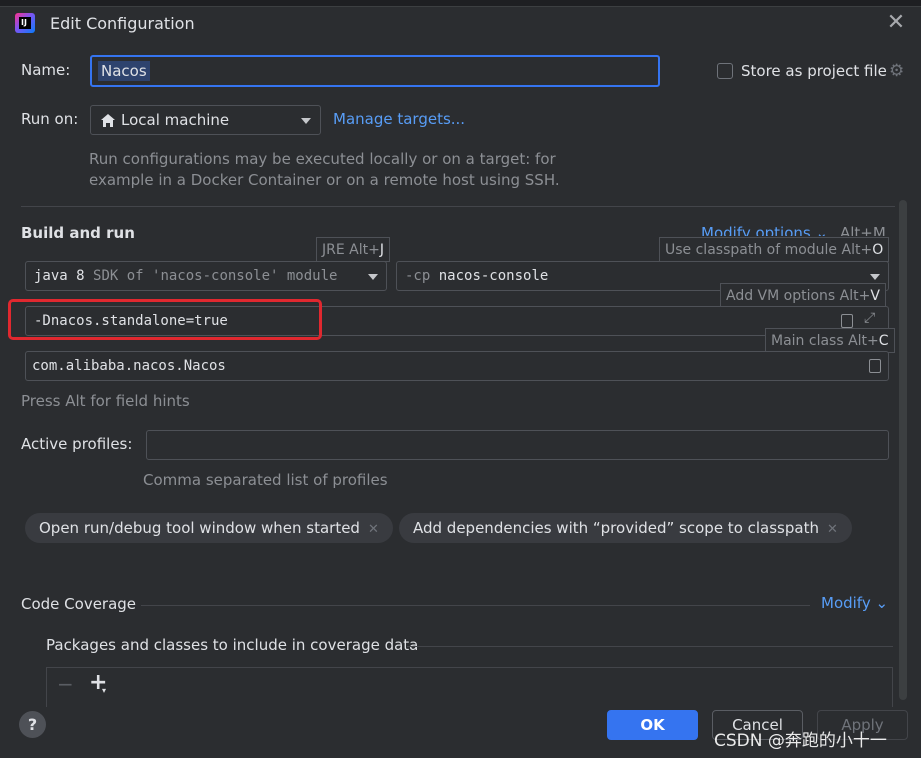 This screenshot has height=758, width=921. Describe the element at coordinates (265, 480) in the screenshot. I see `active-profiles-hint: Comma separated list of profiles` at that location.